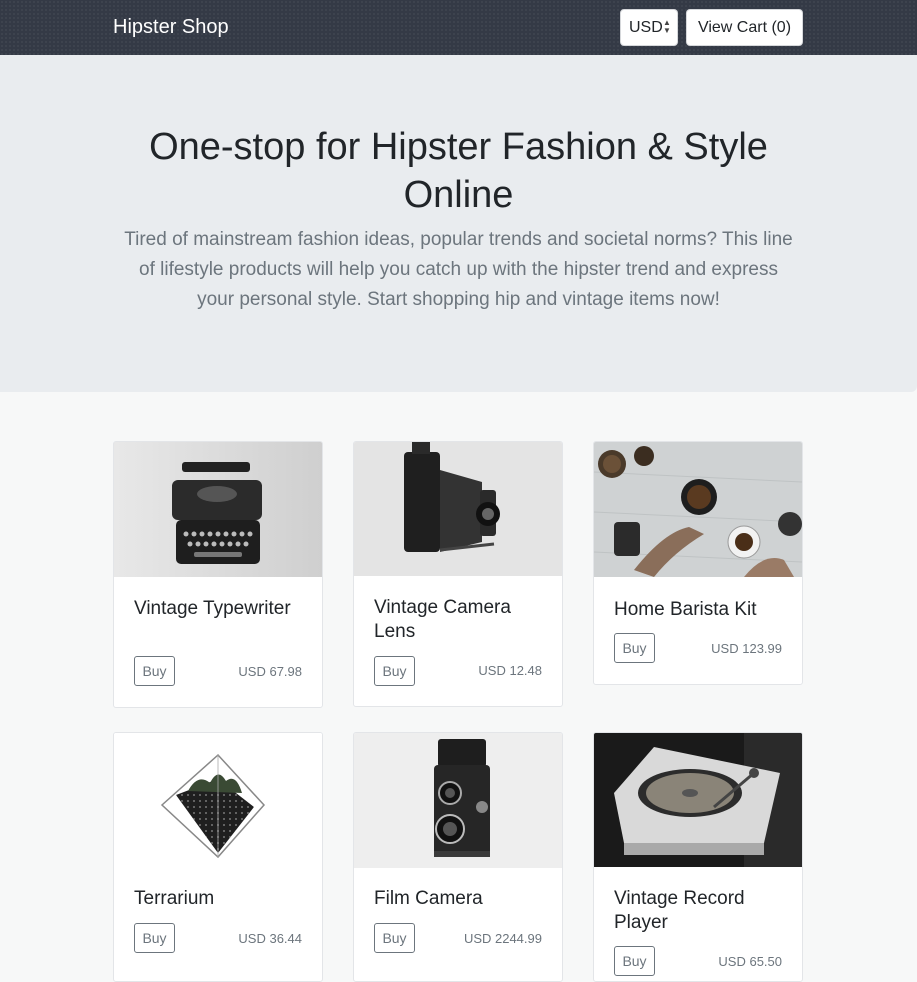  What do you see at coordinates (221, 899) in the screenshot?
I see `product-title: Terrarium` at bounding box center [221, 899].